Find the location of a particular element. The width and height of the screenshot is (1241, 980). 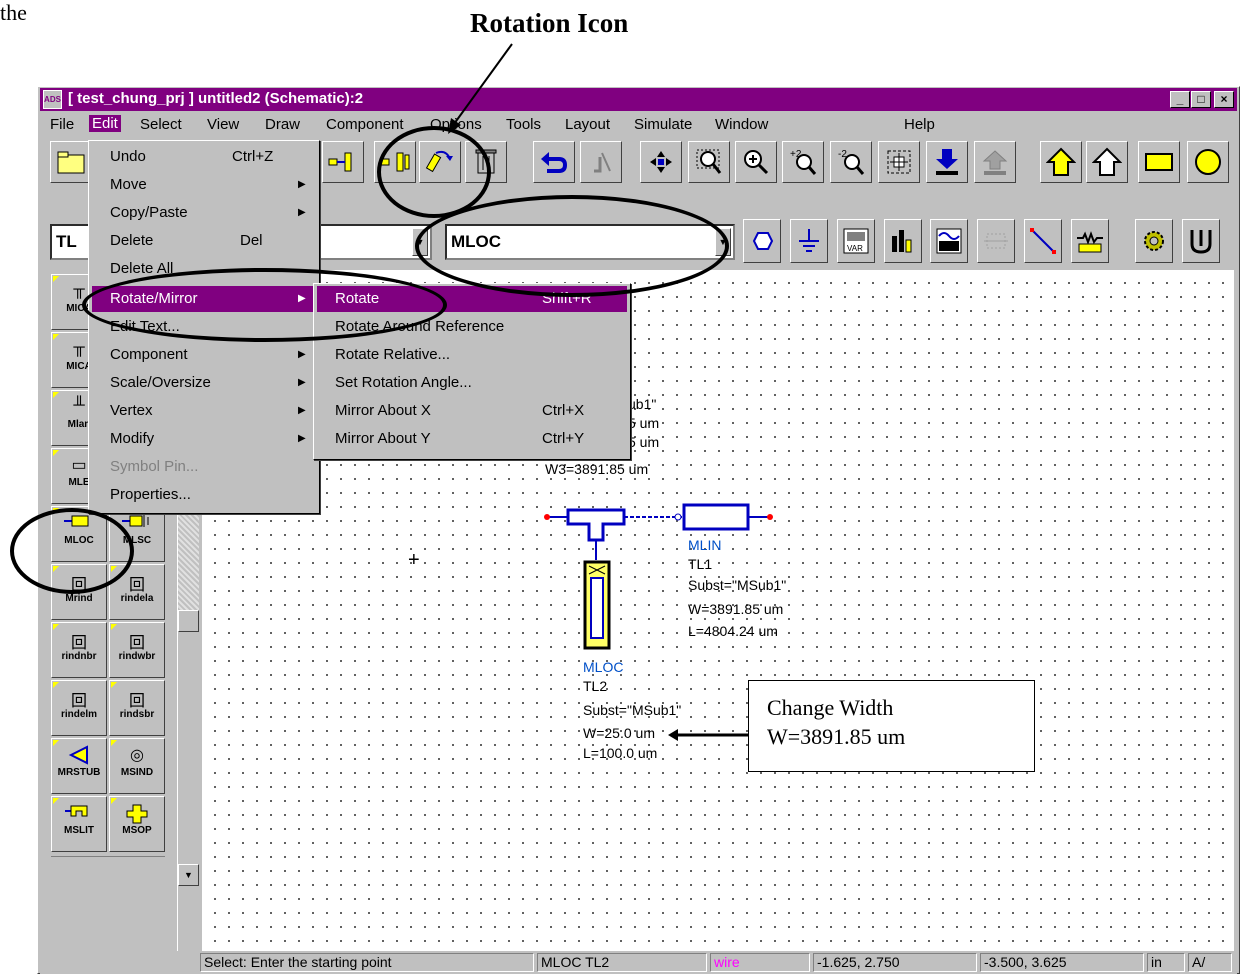

mlin-subst: Subst="MSub1" is located at coordinates (737, 585).